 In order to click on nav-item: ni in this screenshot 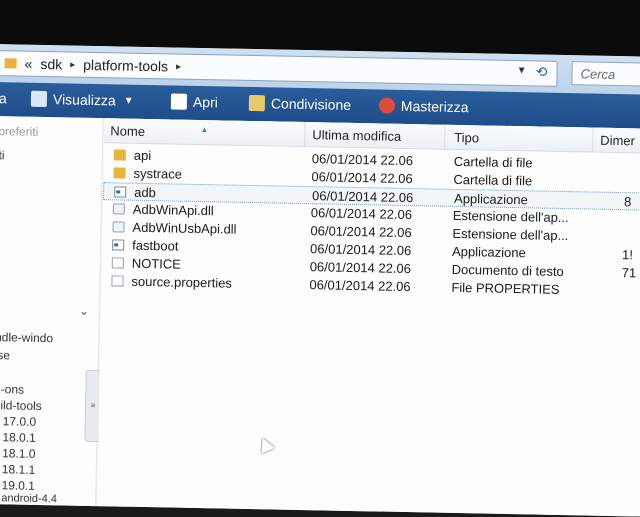, I will do `click(0, 177)`.